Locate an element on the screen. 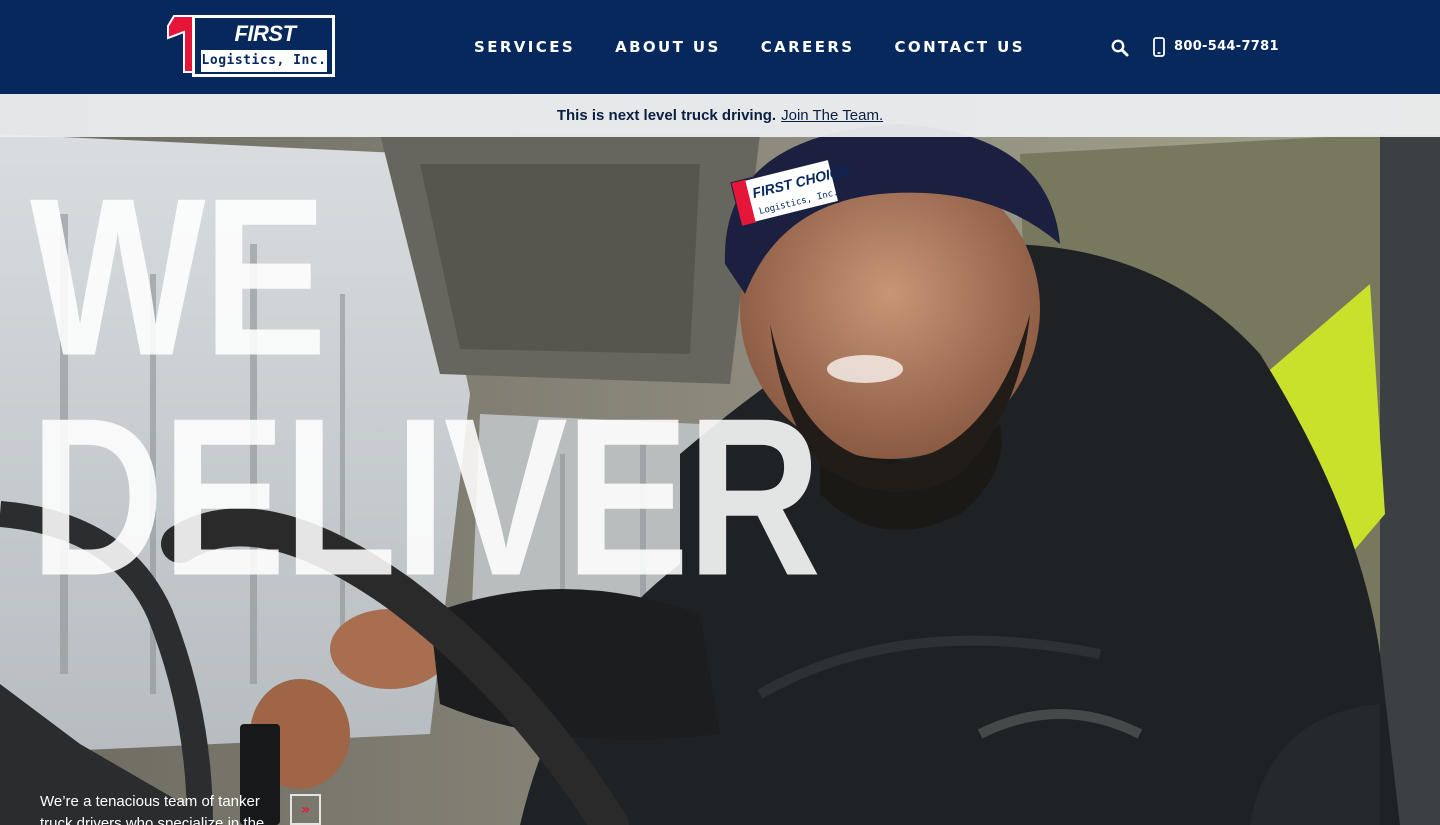  nav-careers: CAREERS is located at coordinates (808, 47).